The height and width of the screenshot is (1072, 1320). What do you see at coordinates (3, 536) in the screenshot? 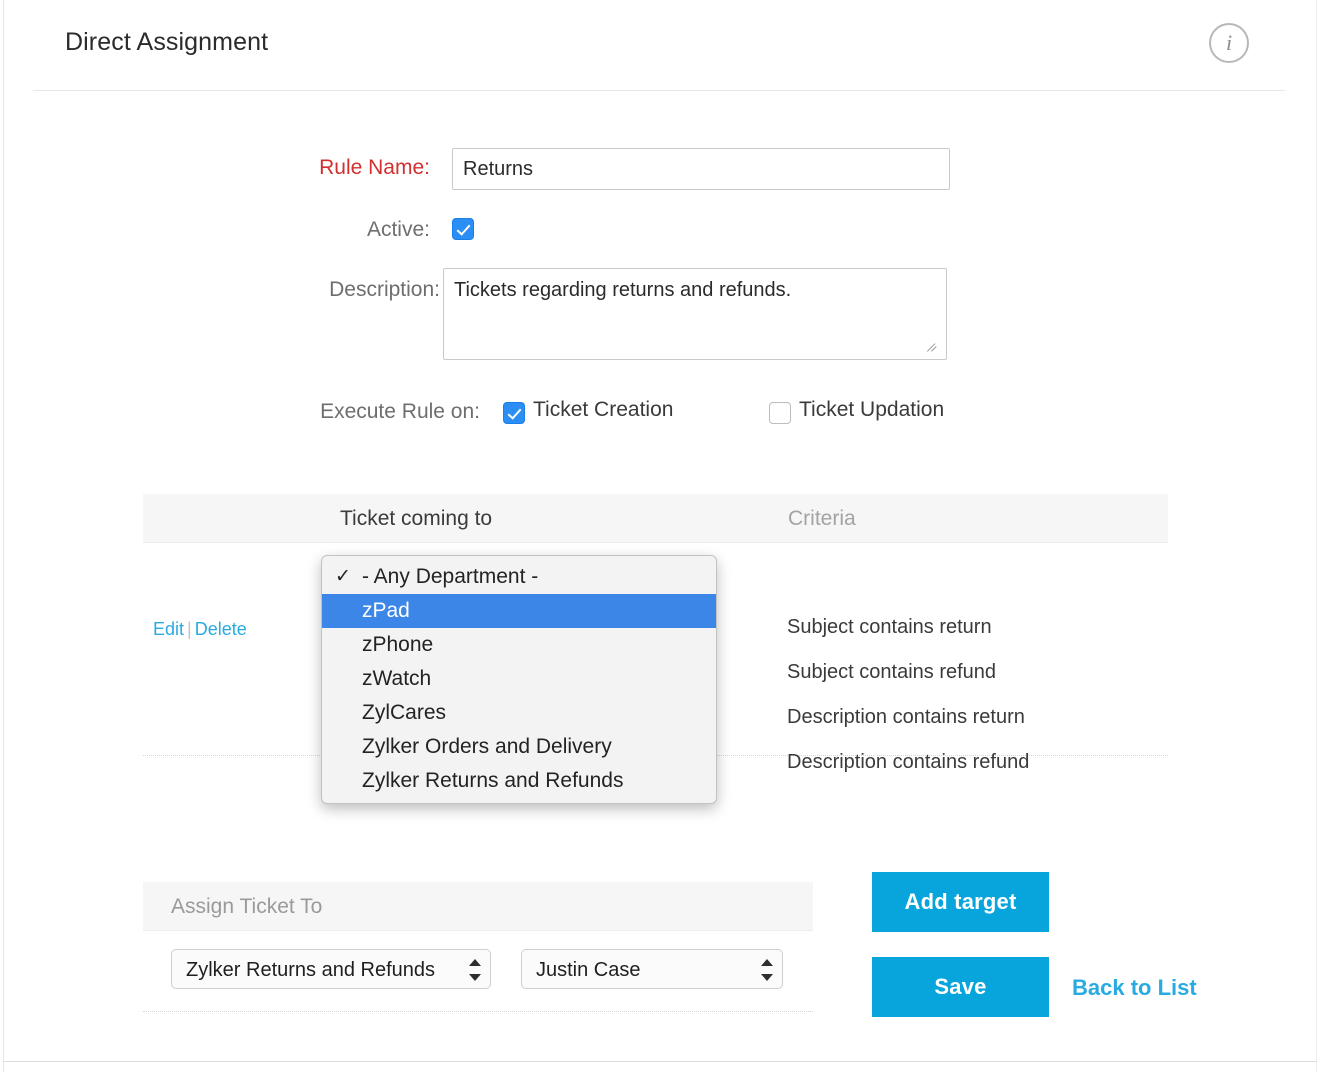
I see `frame-left-border` at bounding box center [3, 536].